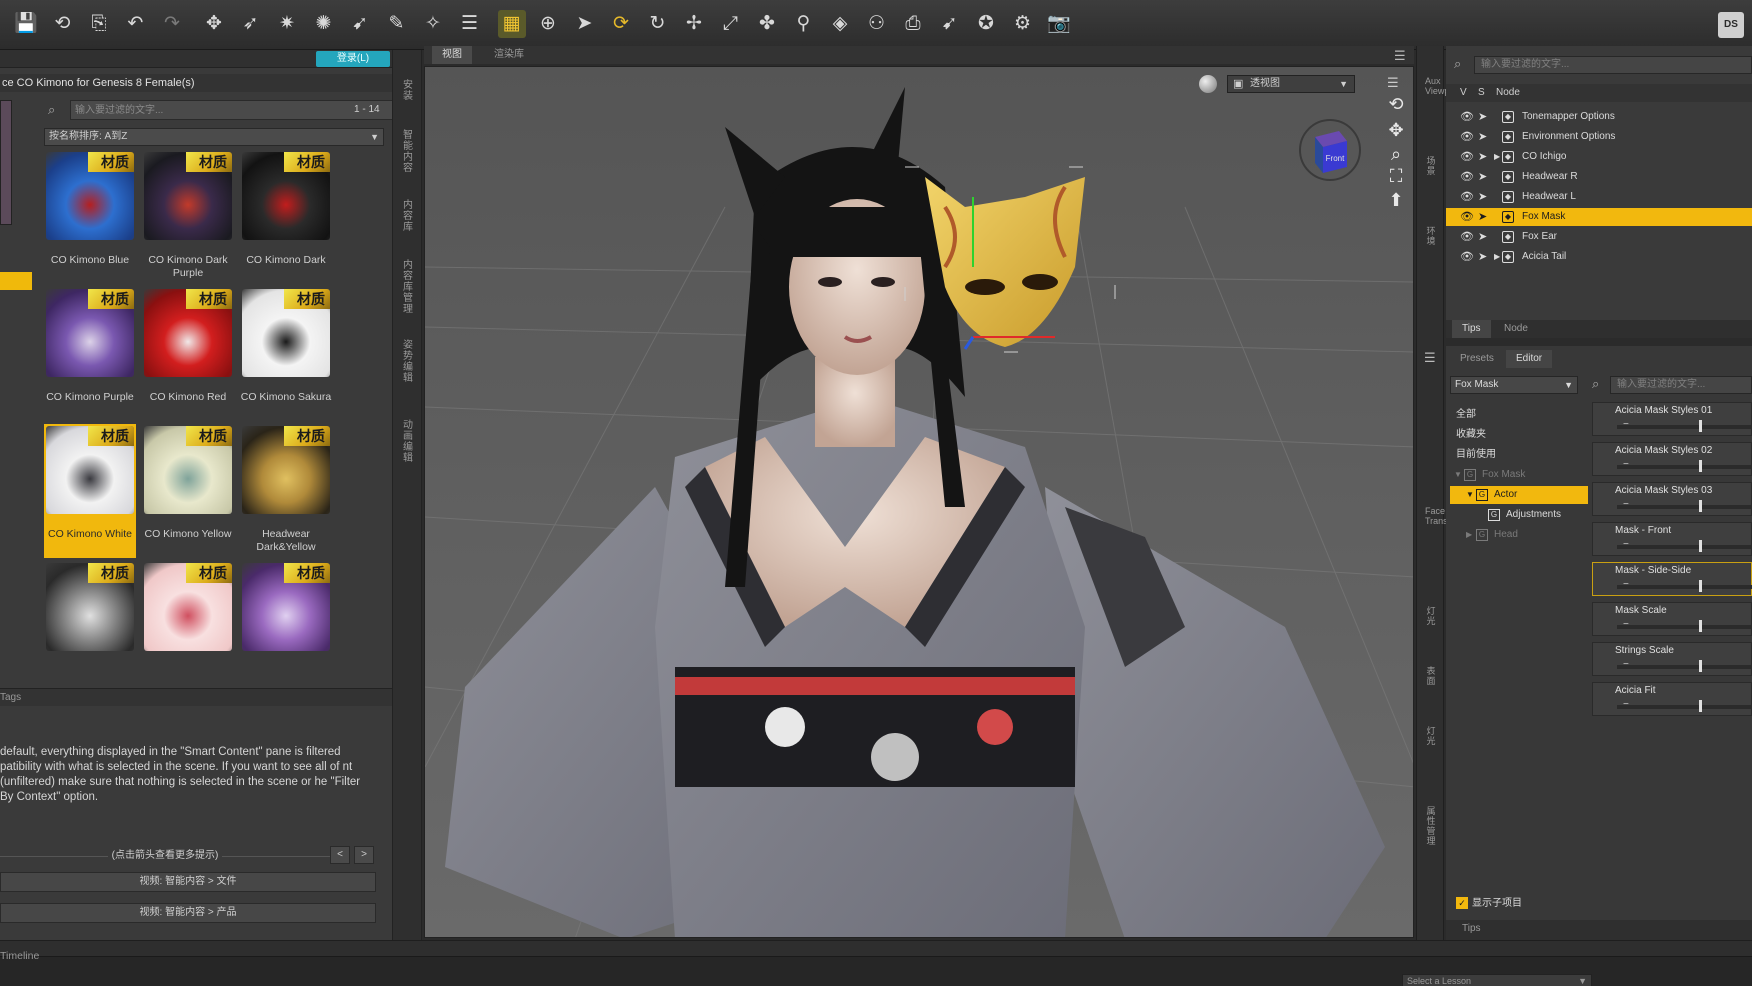  Describe the element at coordinates (1672, 459) in the screenshot. I see `property-slider: Acicia Mask Styles 02 −` at that location.